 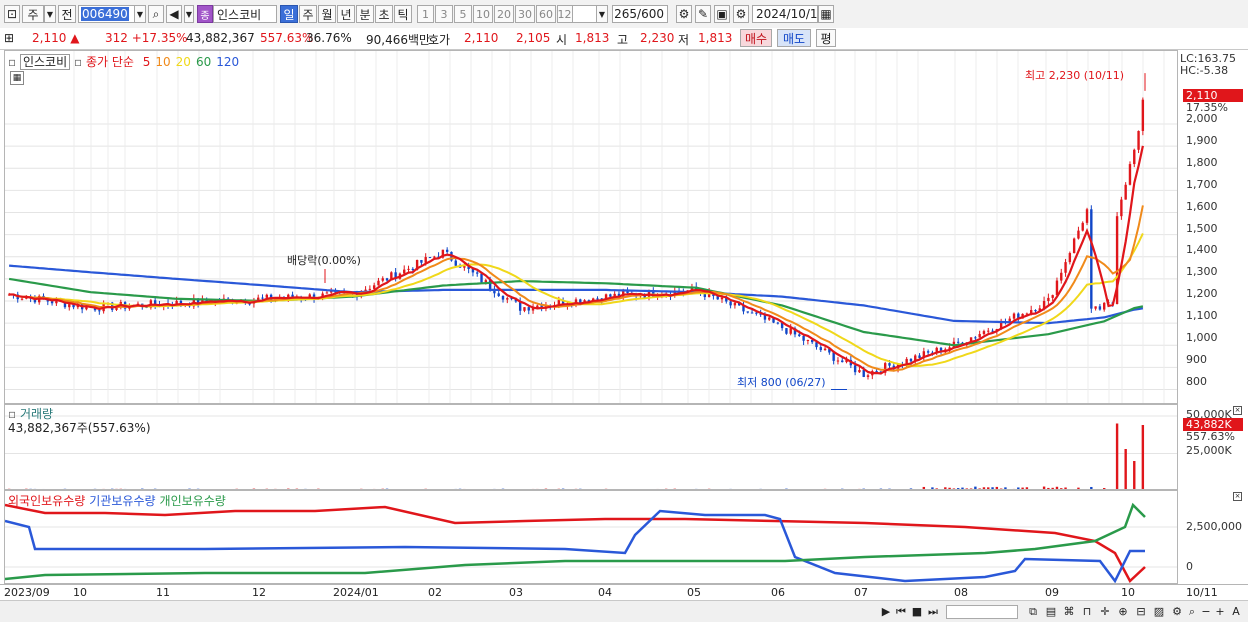 What do you see at coordinates (425, 14) in the screenshot?
I see `interval-button: 1` at bounding box center [425, 14].